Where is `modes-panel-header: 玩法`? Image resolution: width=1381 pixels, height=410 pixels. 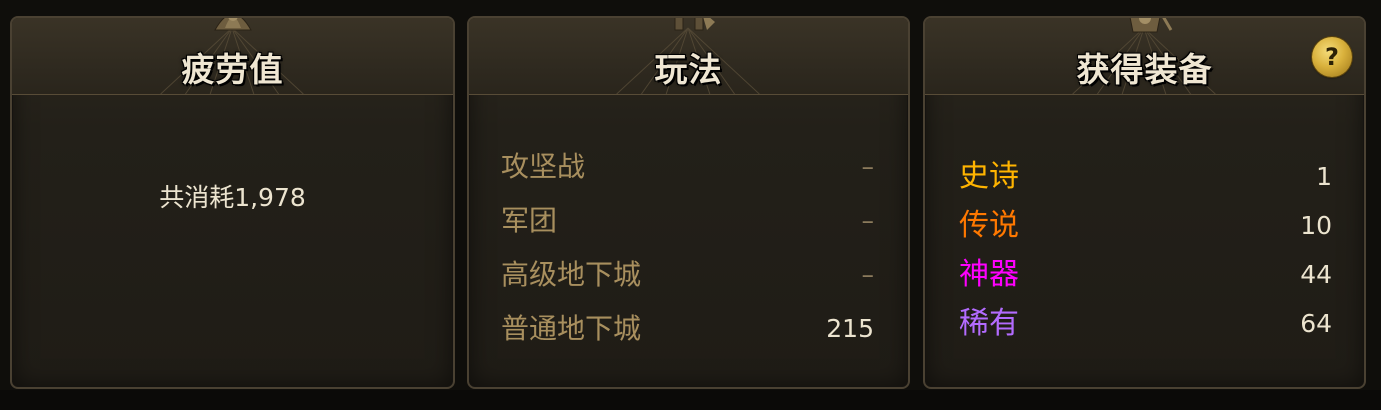 modes-panel-header: 玩法 is located at coordinates (688, 56).